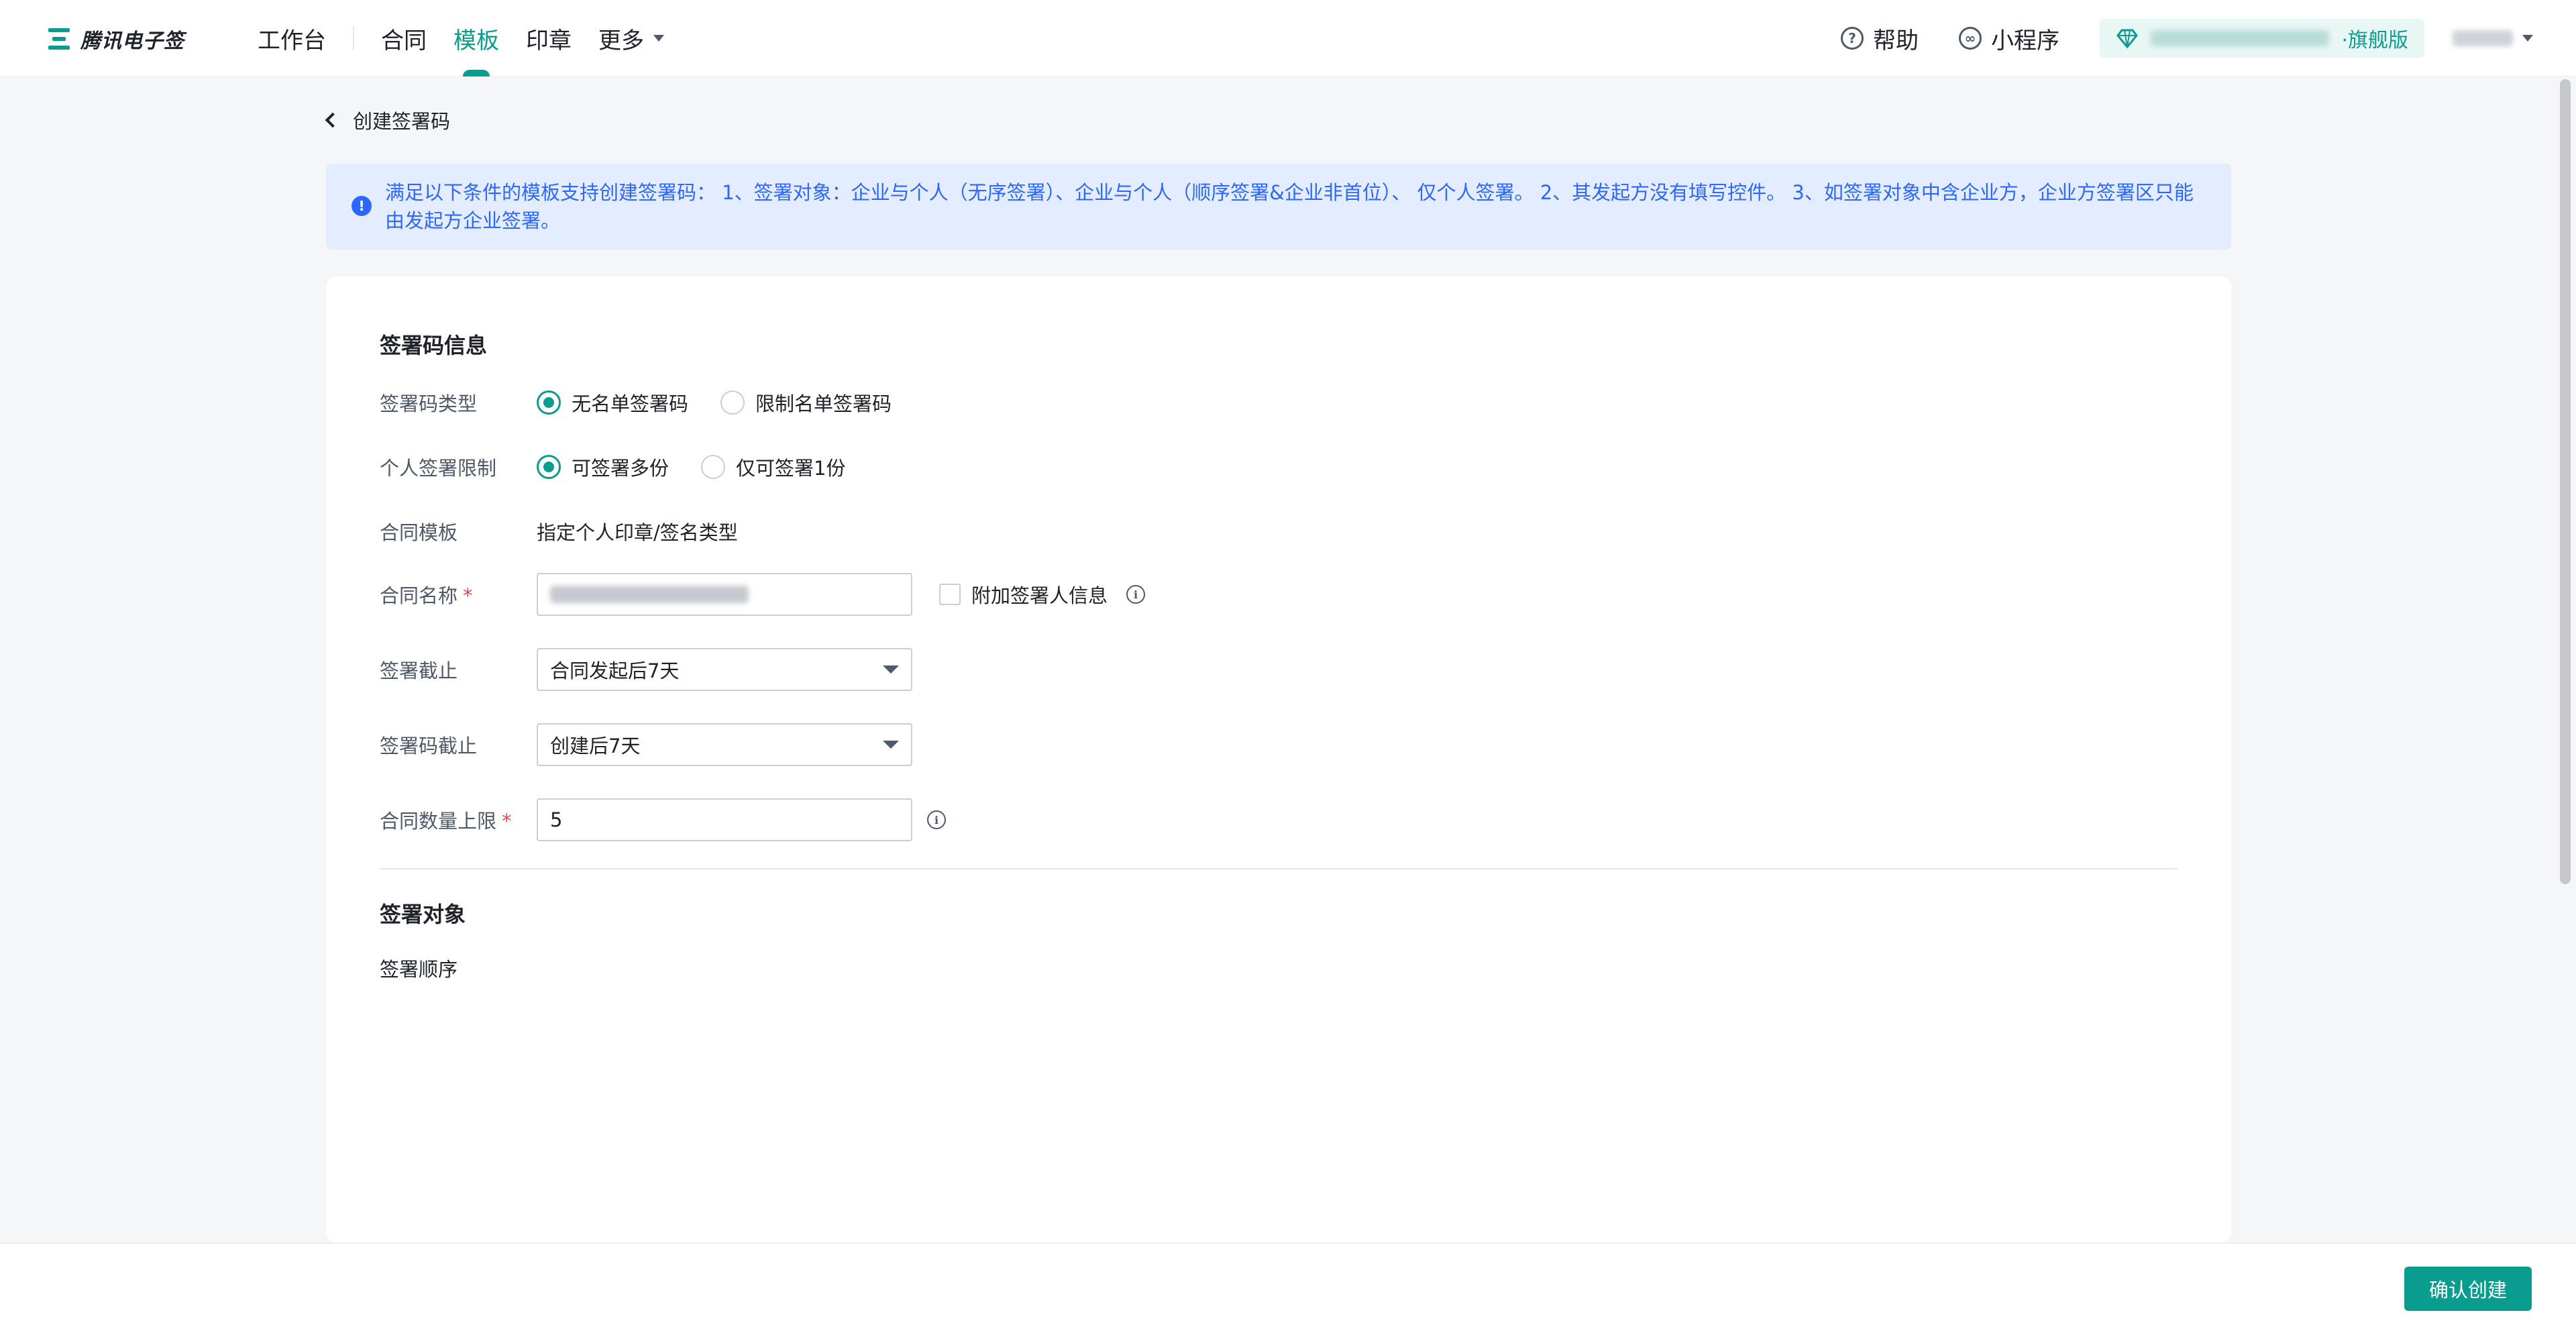 The width and height of the screenshot is (2576, 1331). What do you see at coordinates (434, 345) in the screenshot?
I see `section-title-code-info: 签署码信息` at bounding box center [434, 345].